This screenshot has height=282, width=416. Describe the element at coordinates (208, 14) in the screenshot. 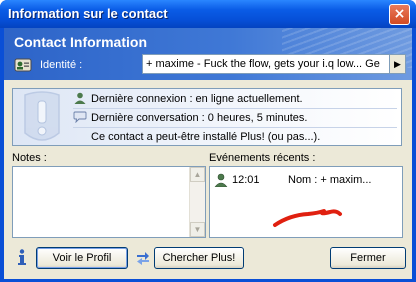

I see `title-bar: Information sur le contact ×` at that location.